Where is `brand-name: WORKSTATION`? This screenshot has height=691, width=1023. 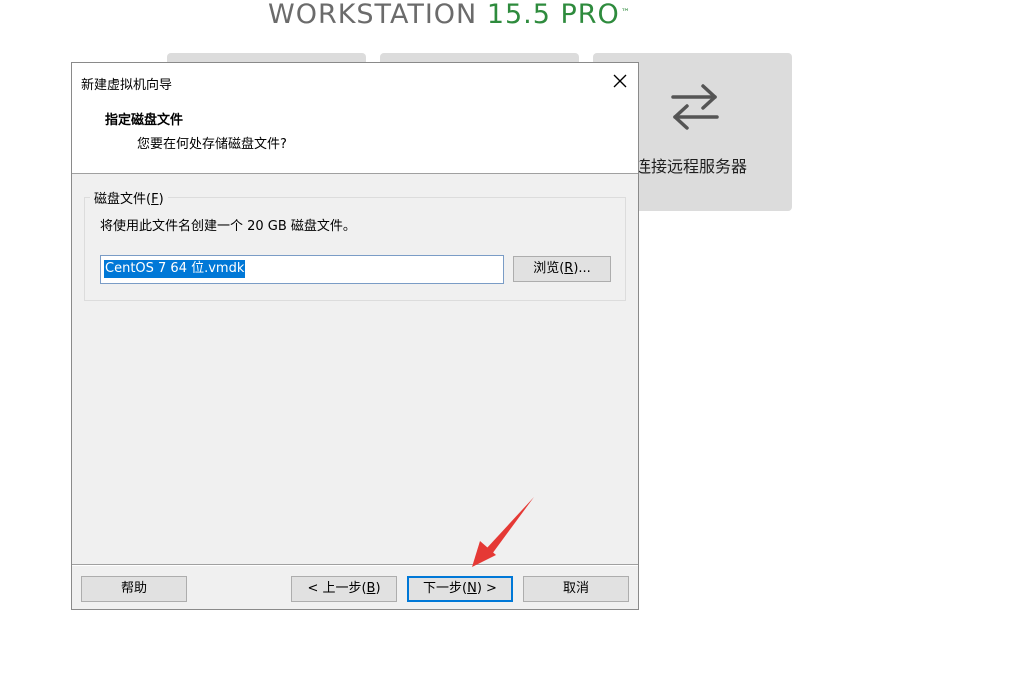
brand-name: WORKSTATION is located at coordinates (377, 15).